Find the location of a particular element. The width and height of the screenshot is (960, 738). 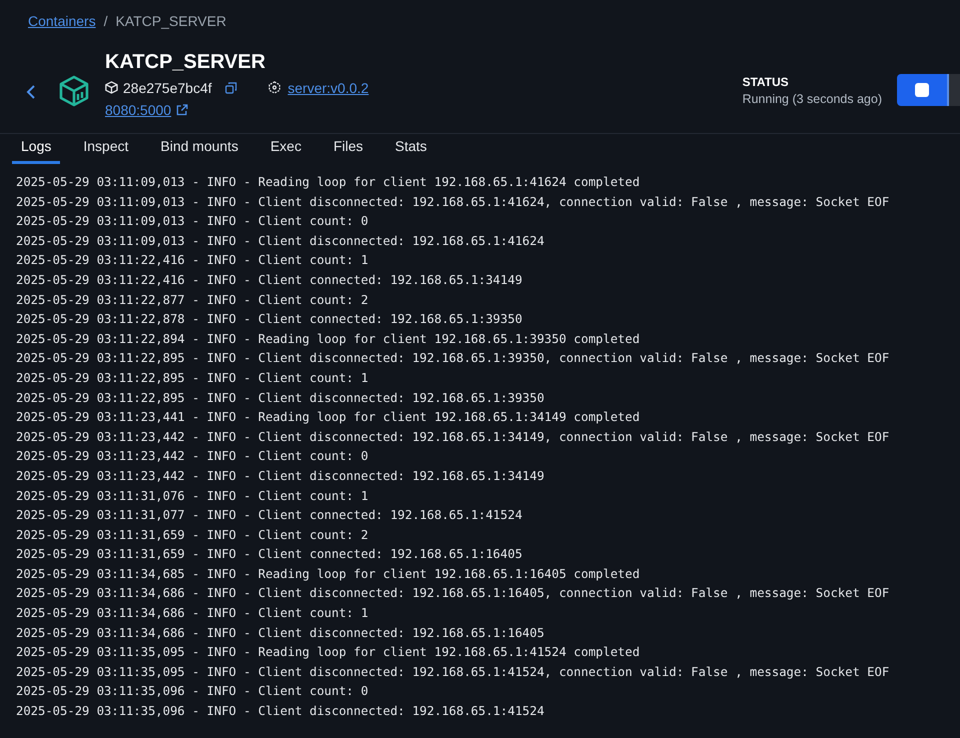

log-line: 2025-05-29 03:11:35,096 - INFO - Client disconnected: 192.168.65.1:41524 is located at coordinates (281, 711).